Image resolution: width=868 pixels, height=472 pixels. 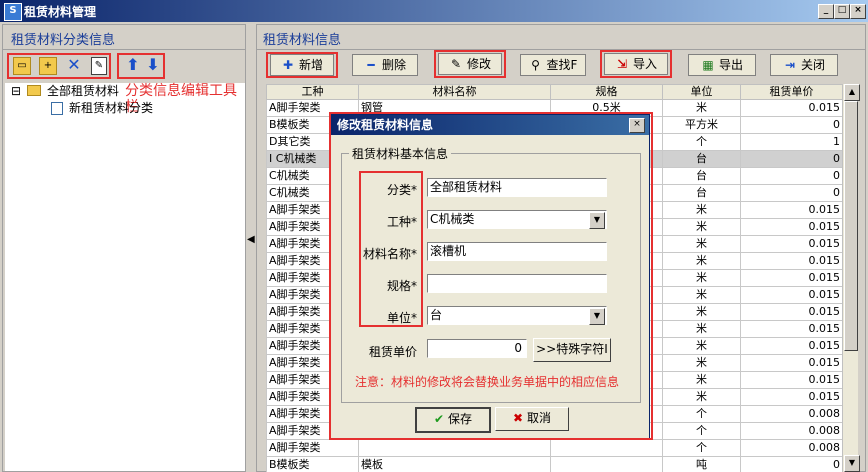 What do you see at coordinates (385, 65) in the screenshot?
I see `delete-button: ━ 删除` at bounding box center [385, 65].